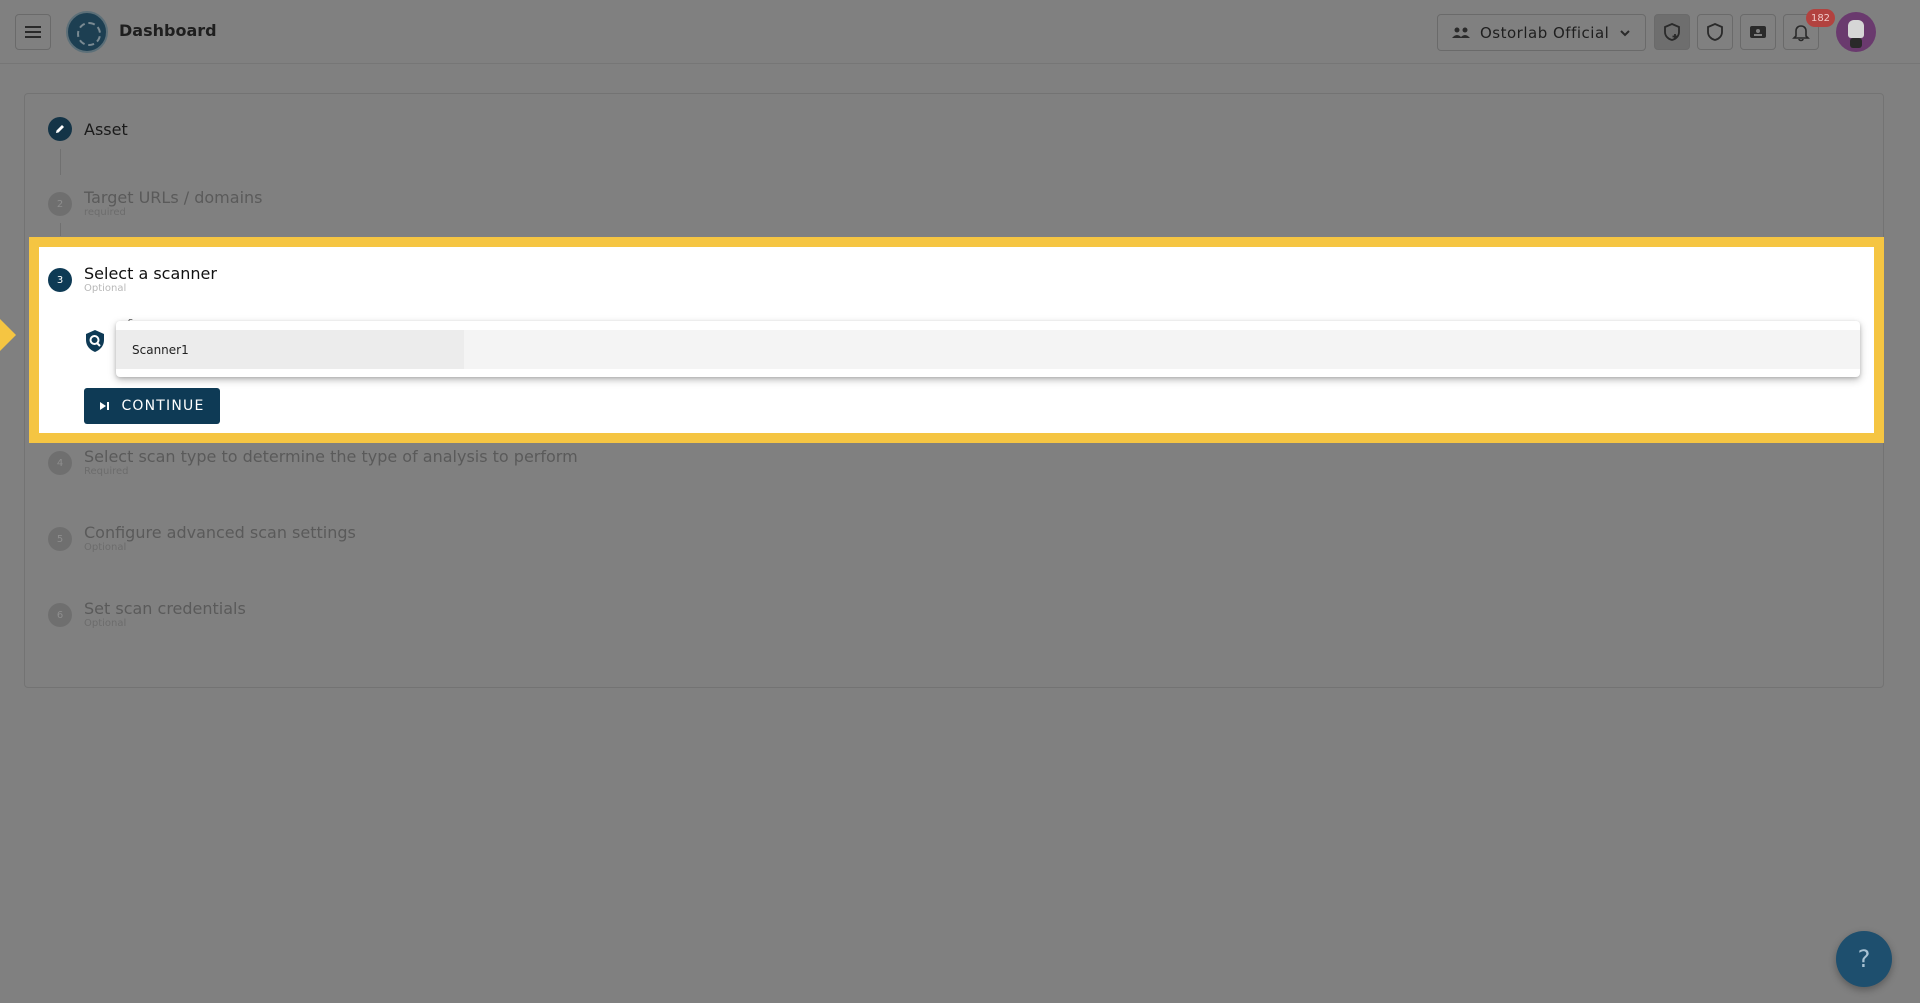  I want to click on skip-next-icon, so click(105, 406).